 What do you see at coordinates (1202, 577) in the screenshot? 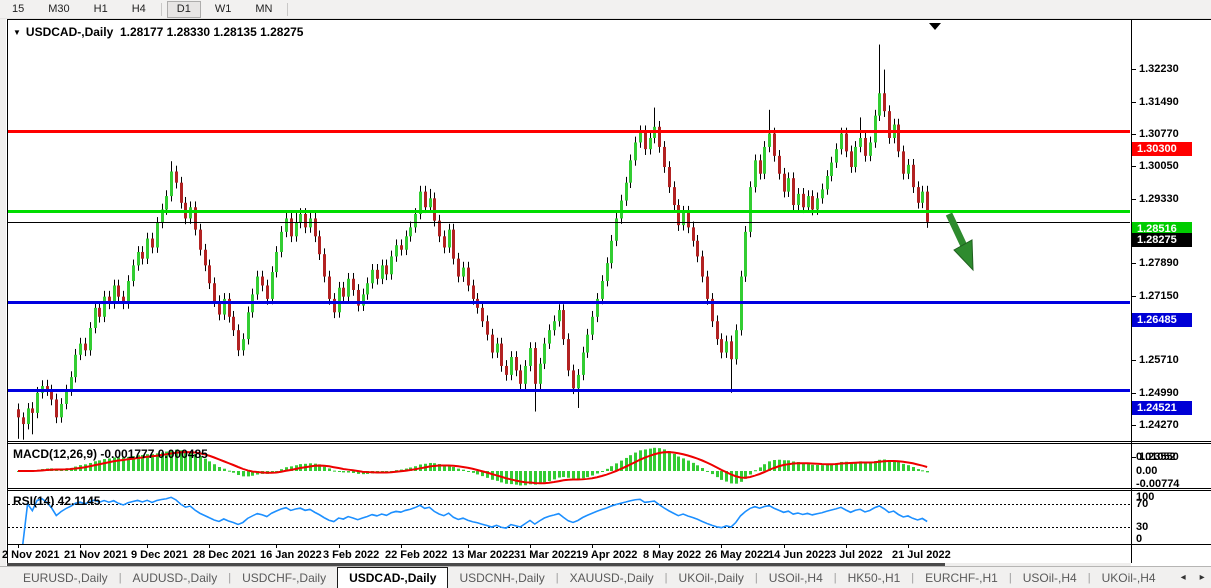
I see `tab-scroll-right-icon: ▸` at bounding box center [1202, 577].